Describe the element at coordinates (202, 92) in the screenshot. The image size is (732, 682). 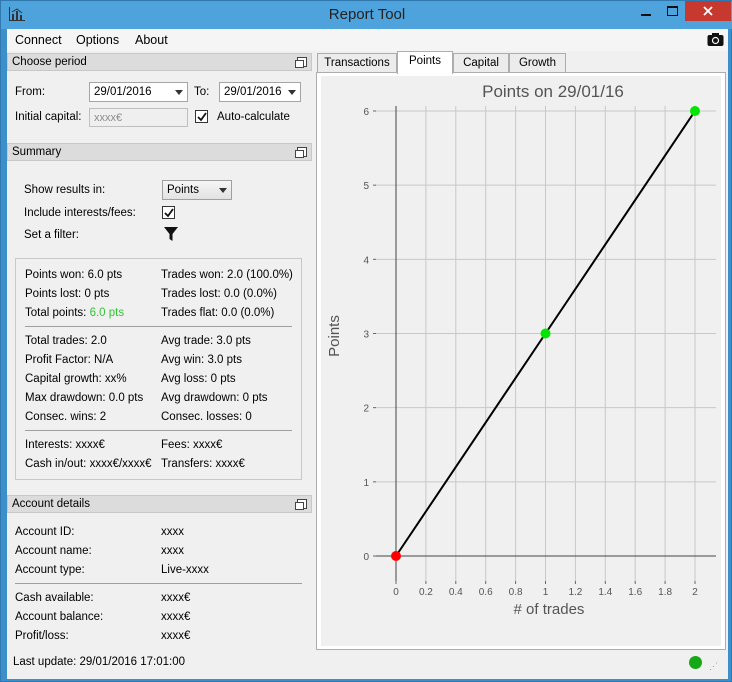
I see `to-label: To:` at that location.